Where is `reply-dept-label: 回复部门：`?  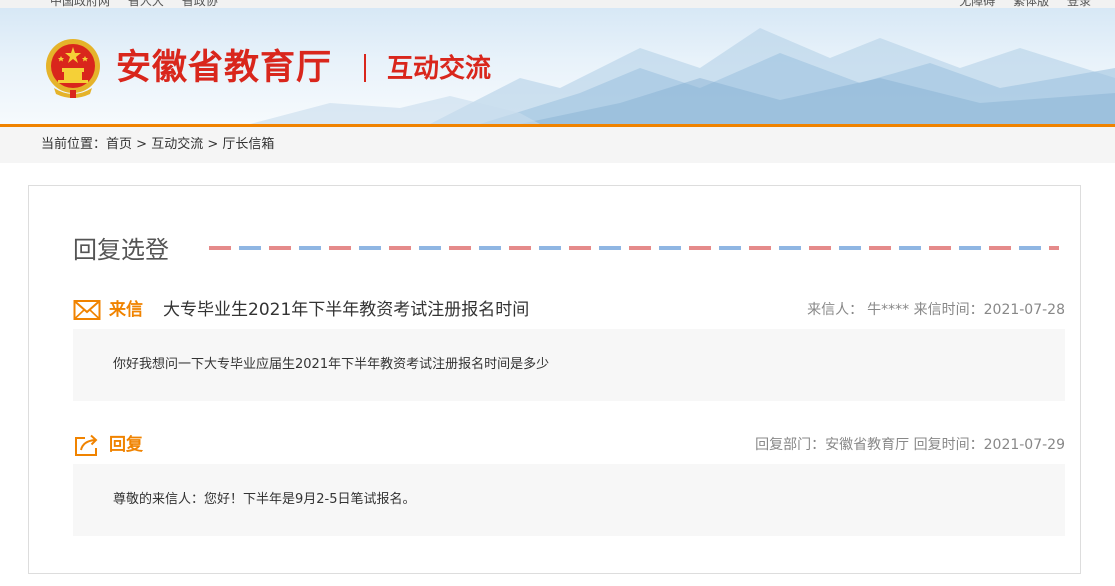 reply-dept-label: 回复部门： is located at coordinates (790, 445).